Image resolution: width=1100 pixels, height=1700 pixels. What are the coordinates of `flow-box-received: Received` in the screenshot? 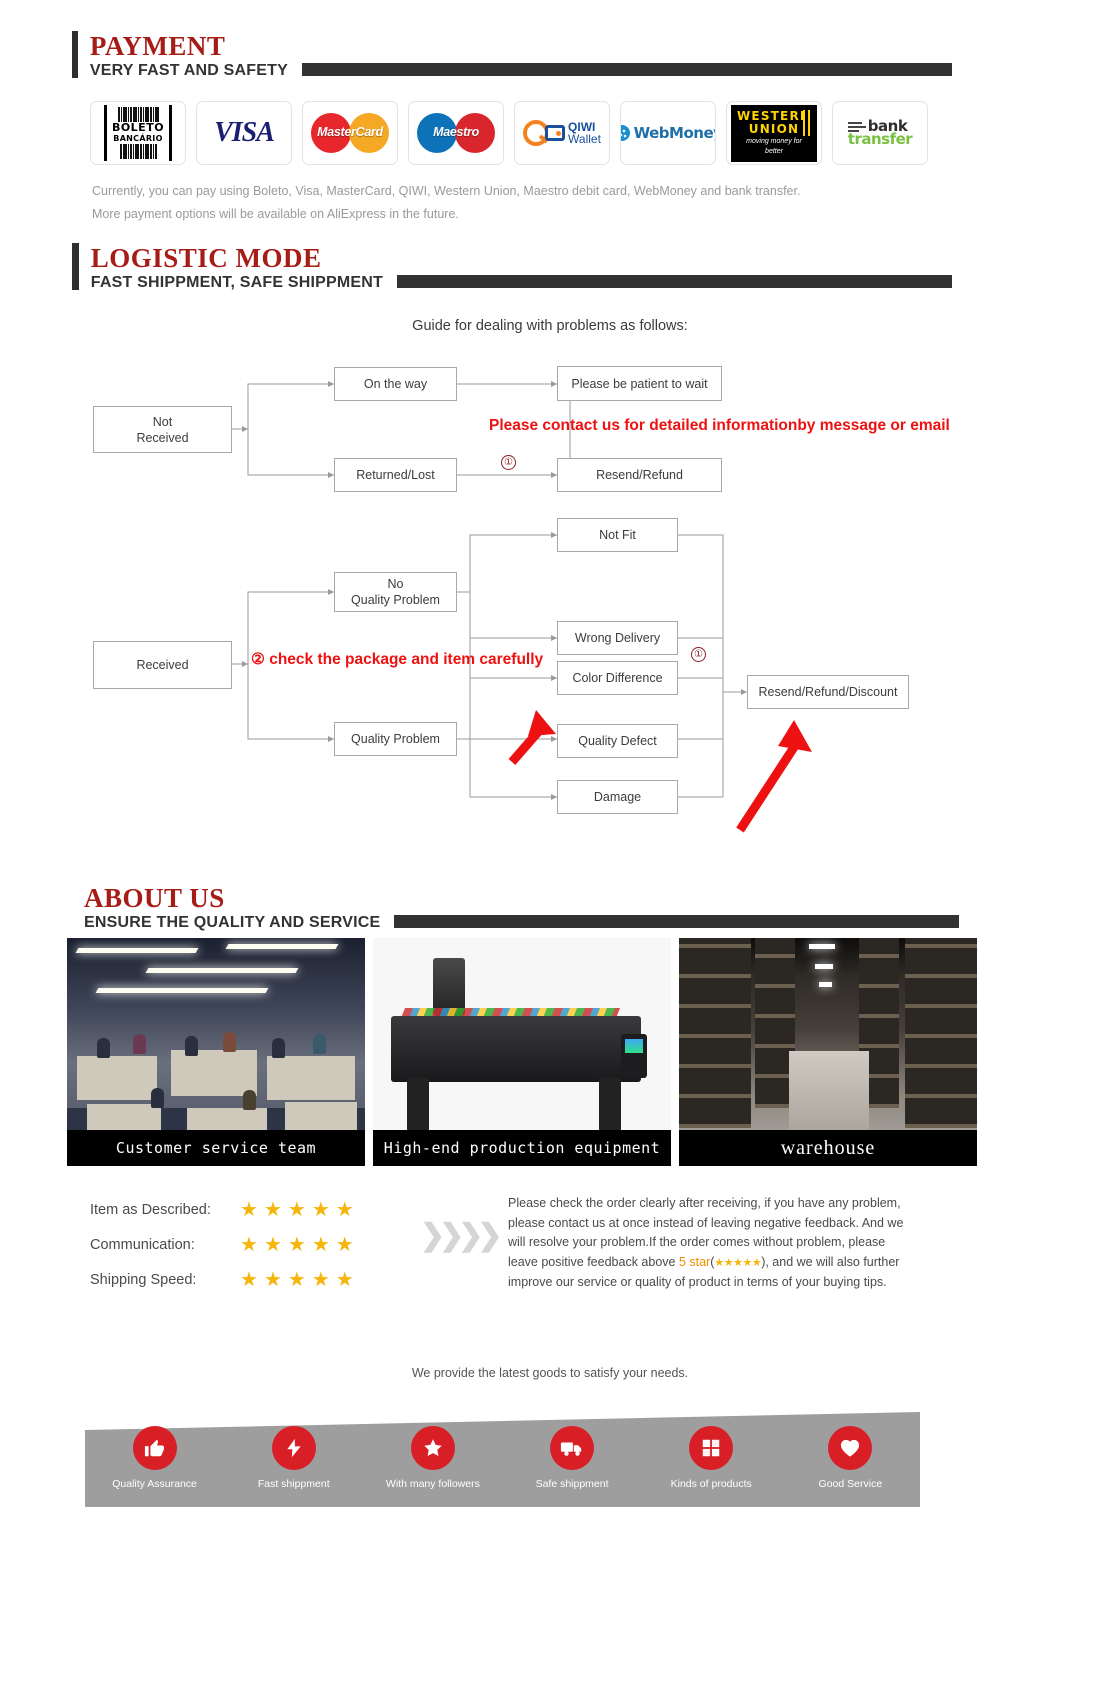 It's located at (162, 665).